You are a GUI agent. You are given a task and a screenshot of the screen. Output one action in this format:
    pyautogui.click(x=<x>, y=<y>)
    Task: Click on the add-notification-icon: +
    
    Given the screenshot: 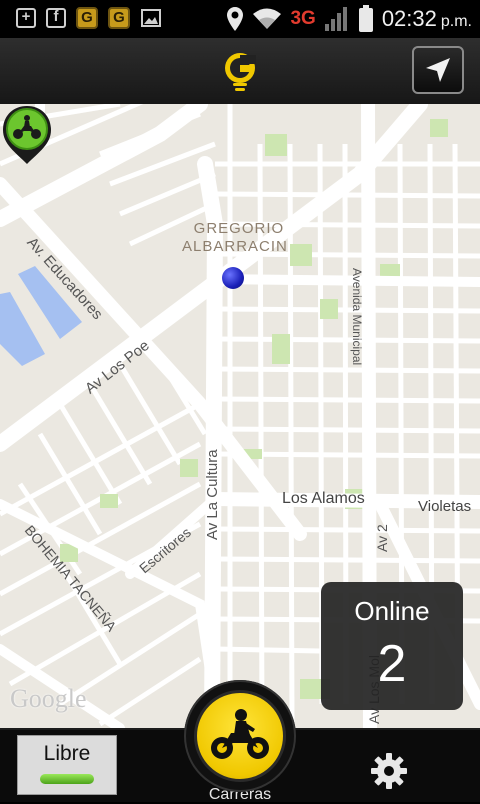 What is the action you would take?
    pyautogui.click(x=26, y=18)
    